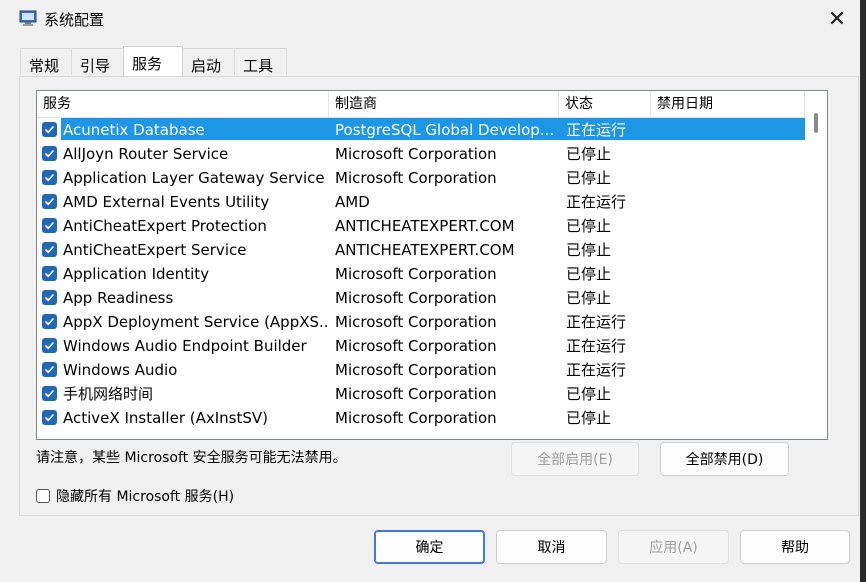 Image resolution: width=866 pixels, height=582 pixels. What do you see at coordinates (74, 20) in the screenshot?
I see `window-title: 系统配置` at bounding box center [74, 20].